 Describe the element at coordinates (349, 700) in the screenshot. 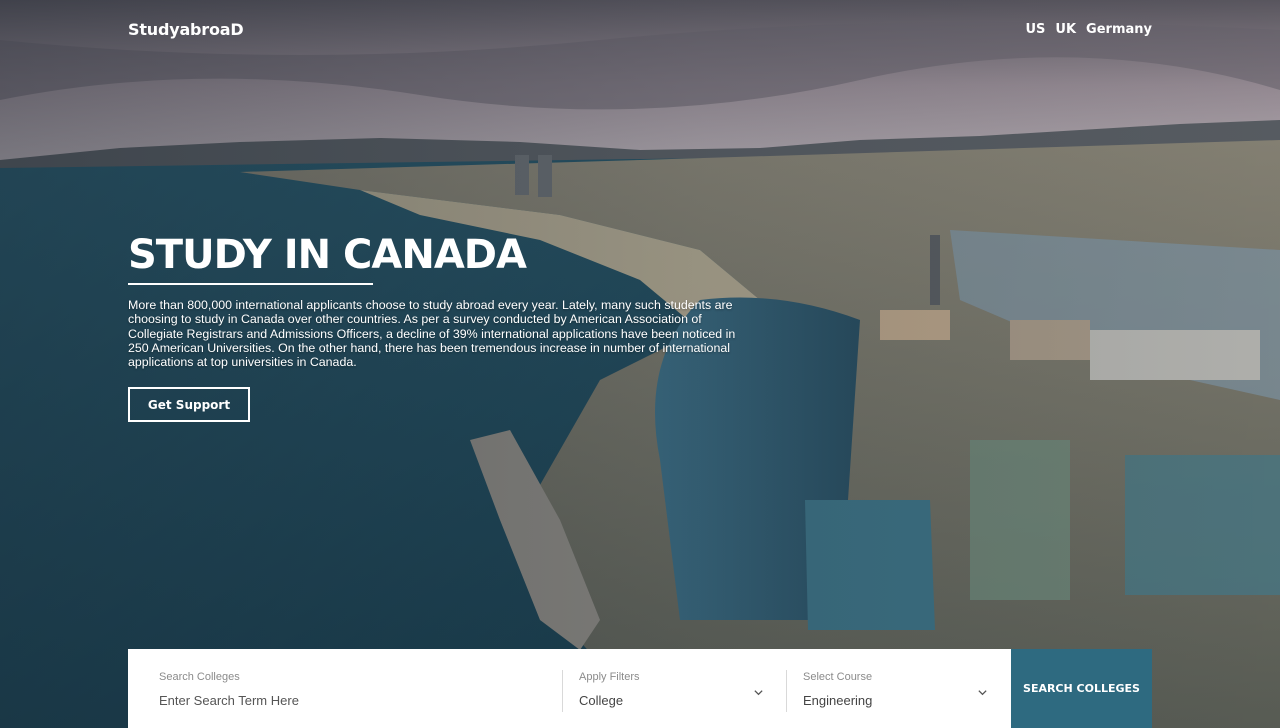

I see `search-input` at that location.